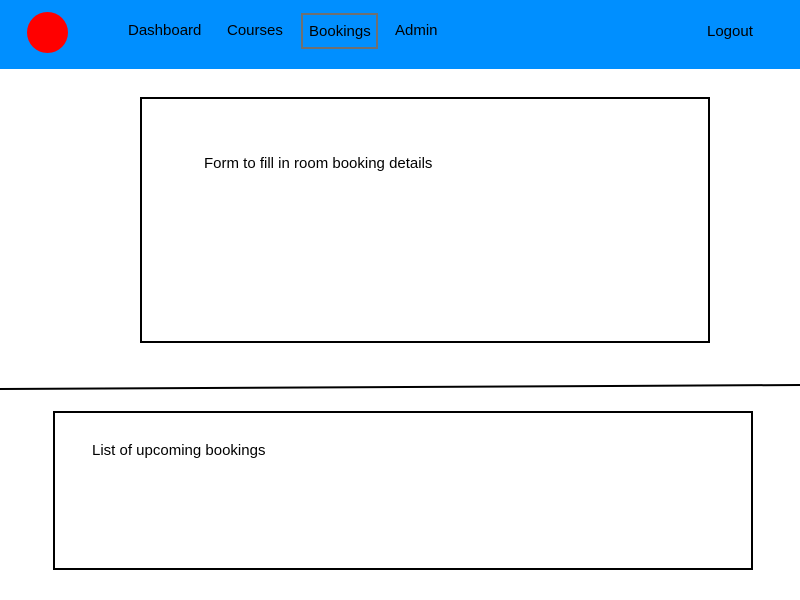  I want to click on logo-icon, so click(47, 32).